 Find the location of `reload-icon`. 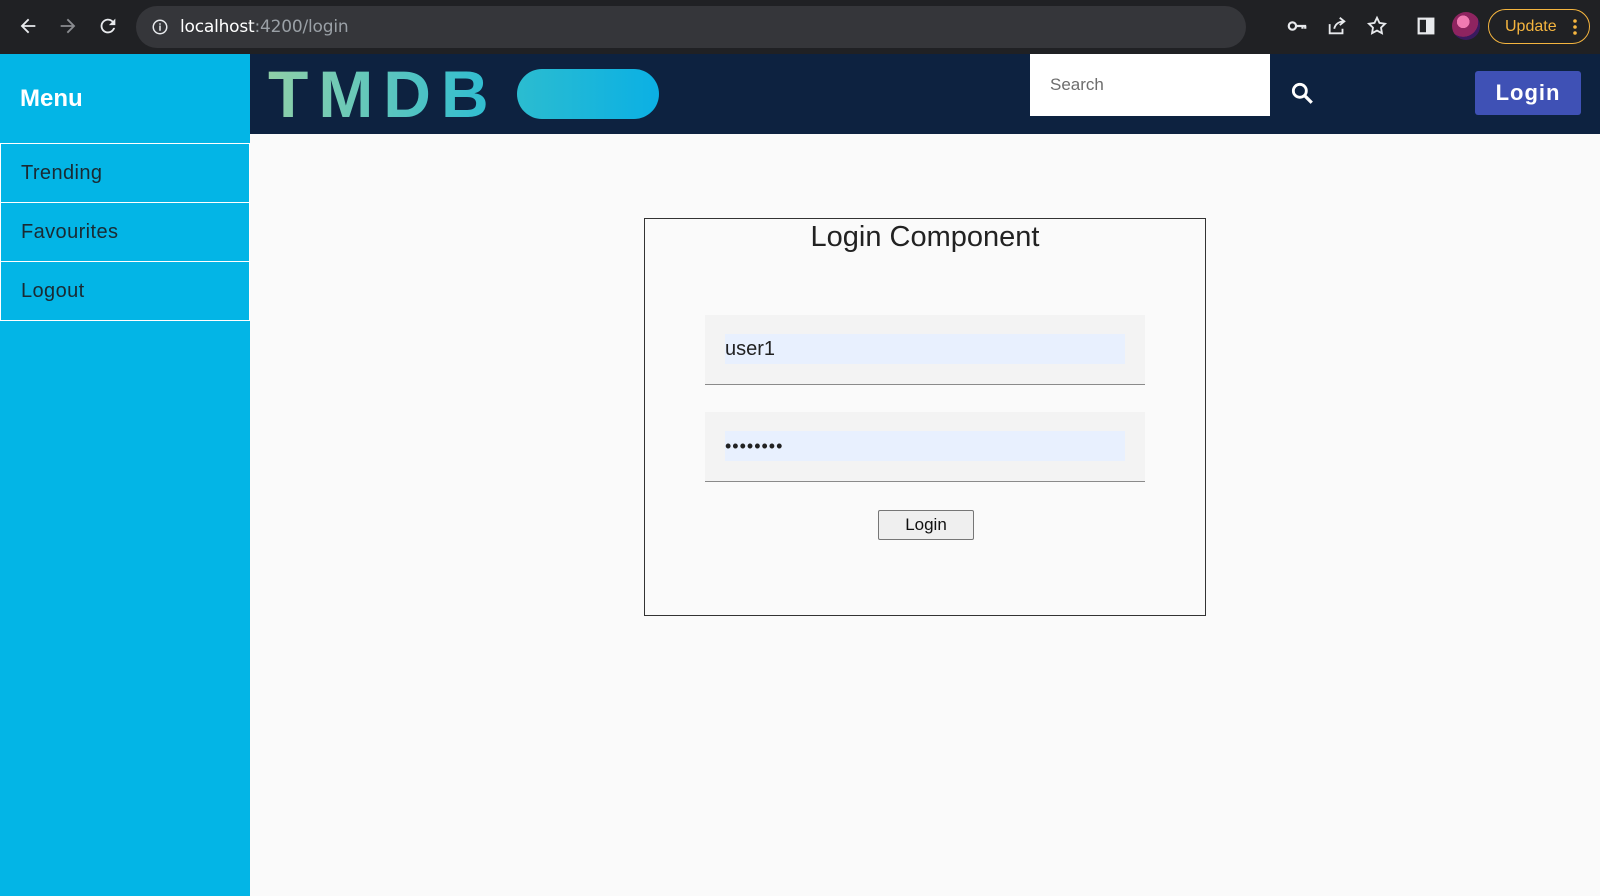

reload-icon is located at coordinates (108, 26).